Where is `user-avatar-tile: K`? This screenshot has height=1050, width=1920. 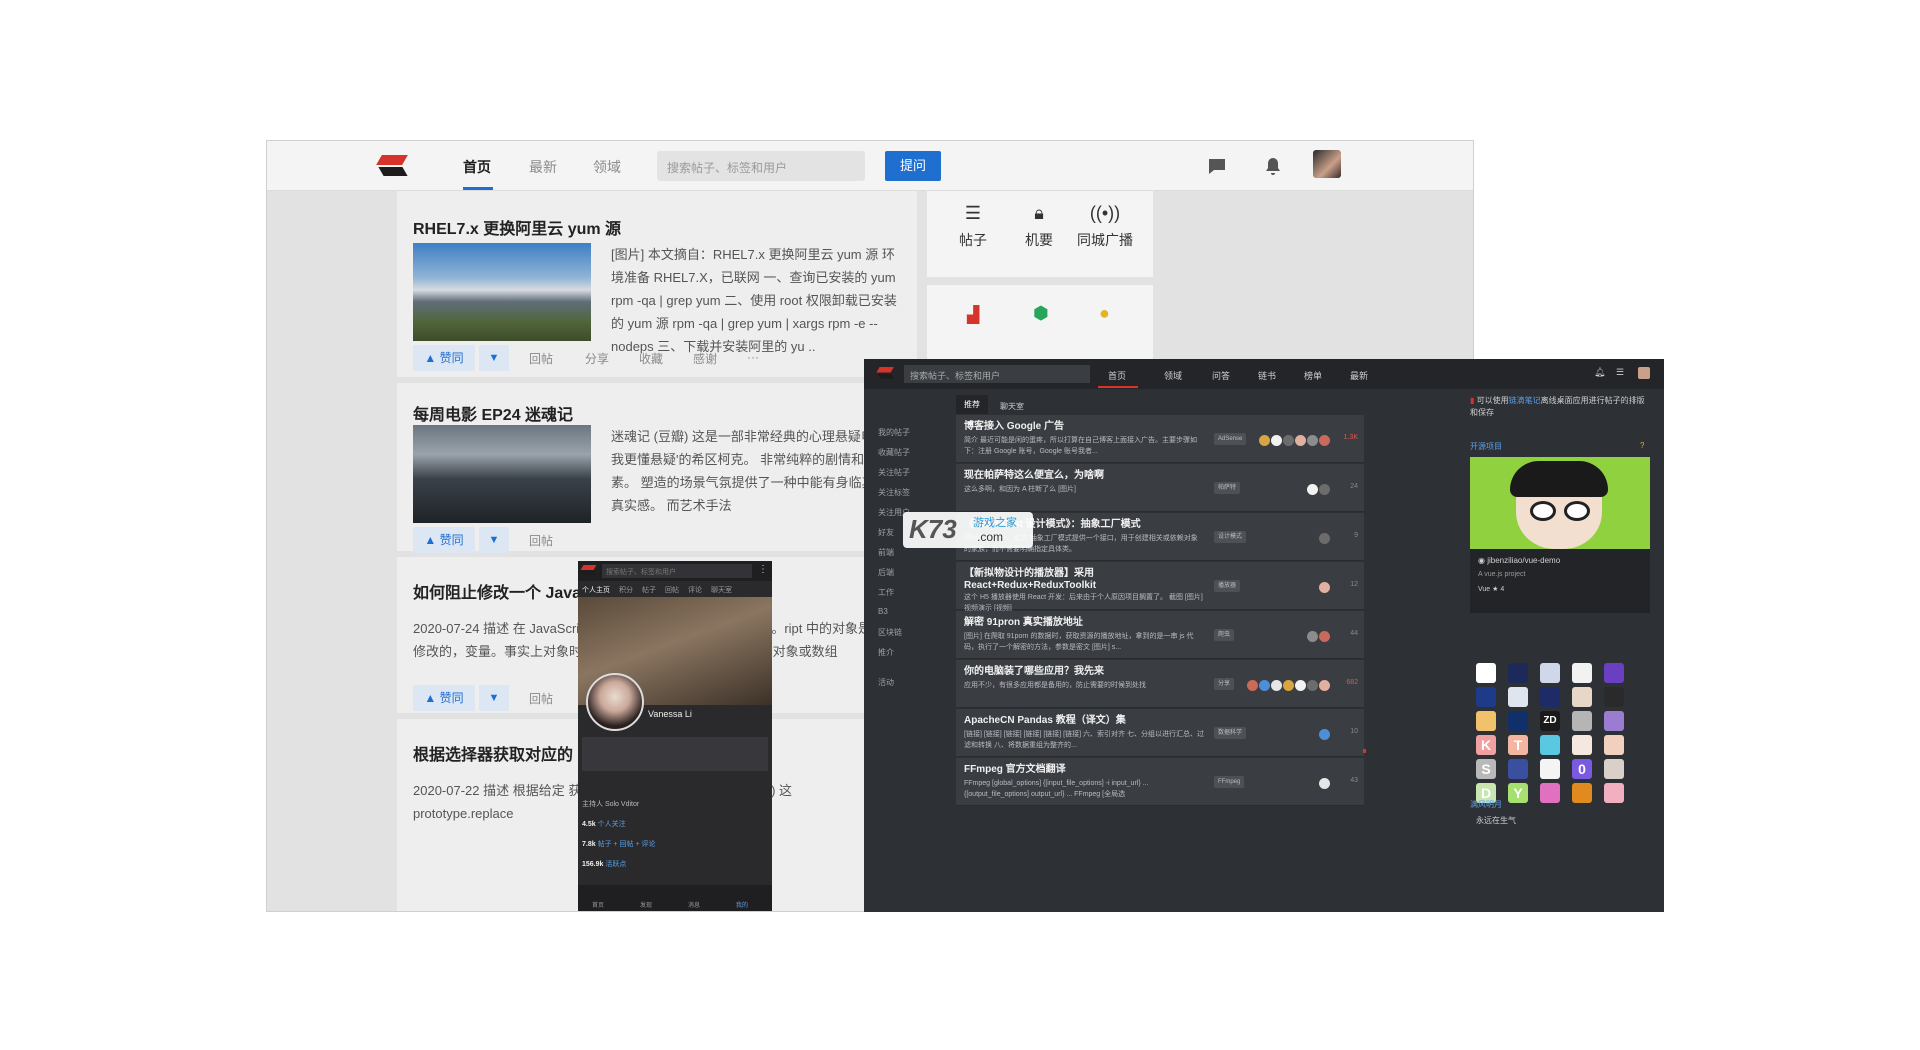
user-avatar-tile: K is located at coordinates (1486, 745).